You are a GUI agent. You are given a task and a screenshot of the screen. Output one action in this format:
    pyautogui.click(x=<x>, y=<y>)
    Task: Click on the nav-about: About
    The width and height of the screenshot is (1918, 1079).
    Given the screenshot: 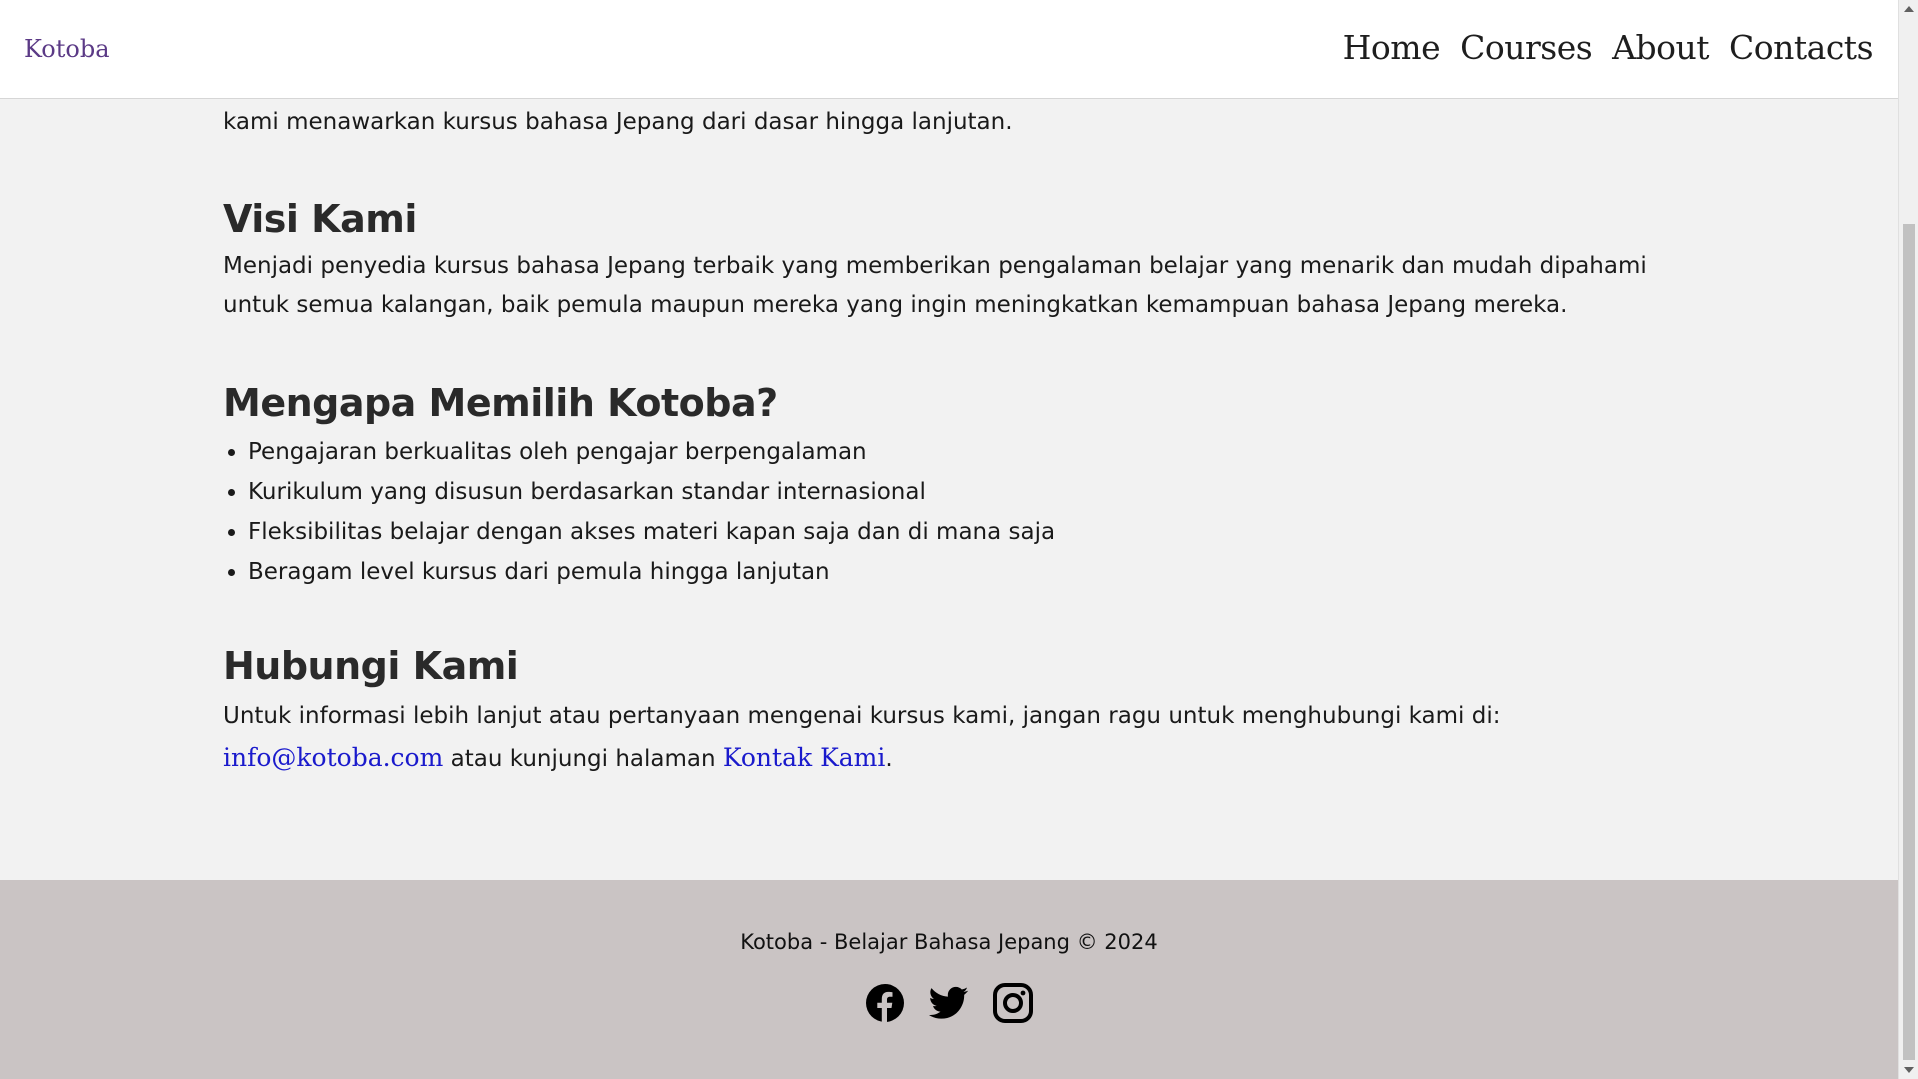 What is the action you would take?
    pyautogui.click(x=1660, y=47)
    